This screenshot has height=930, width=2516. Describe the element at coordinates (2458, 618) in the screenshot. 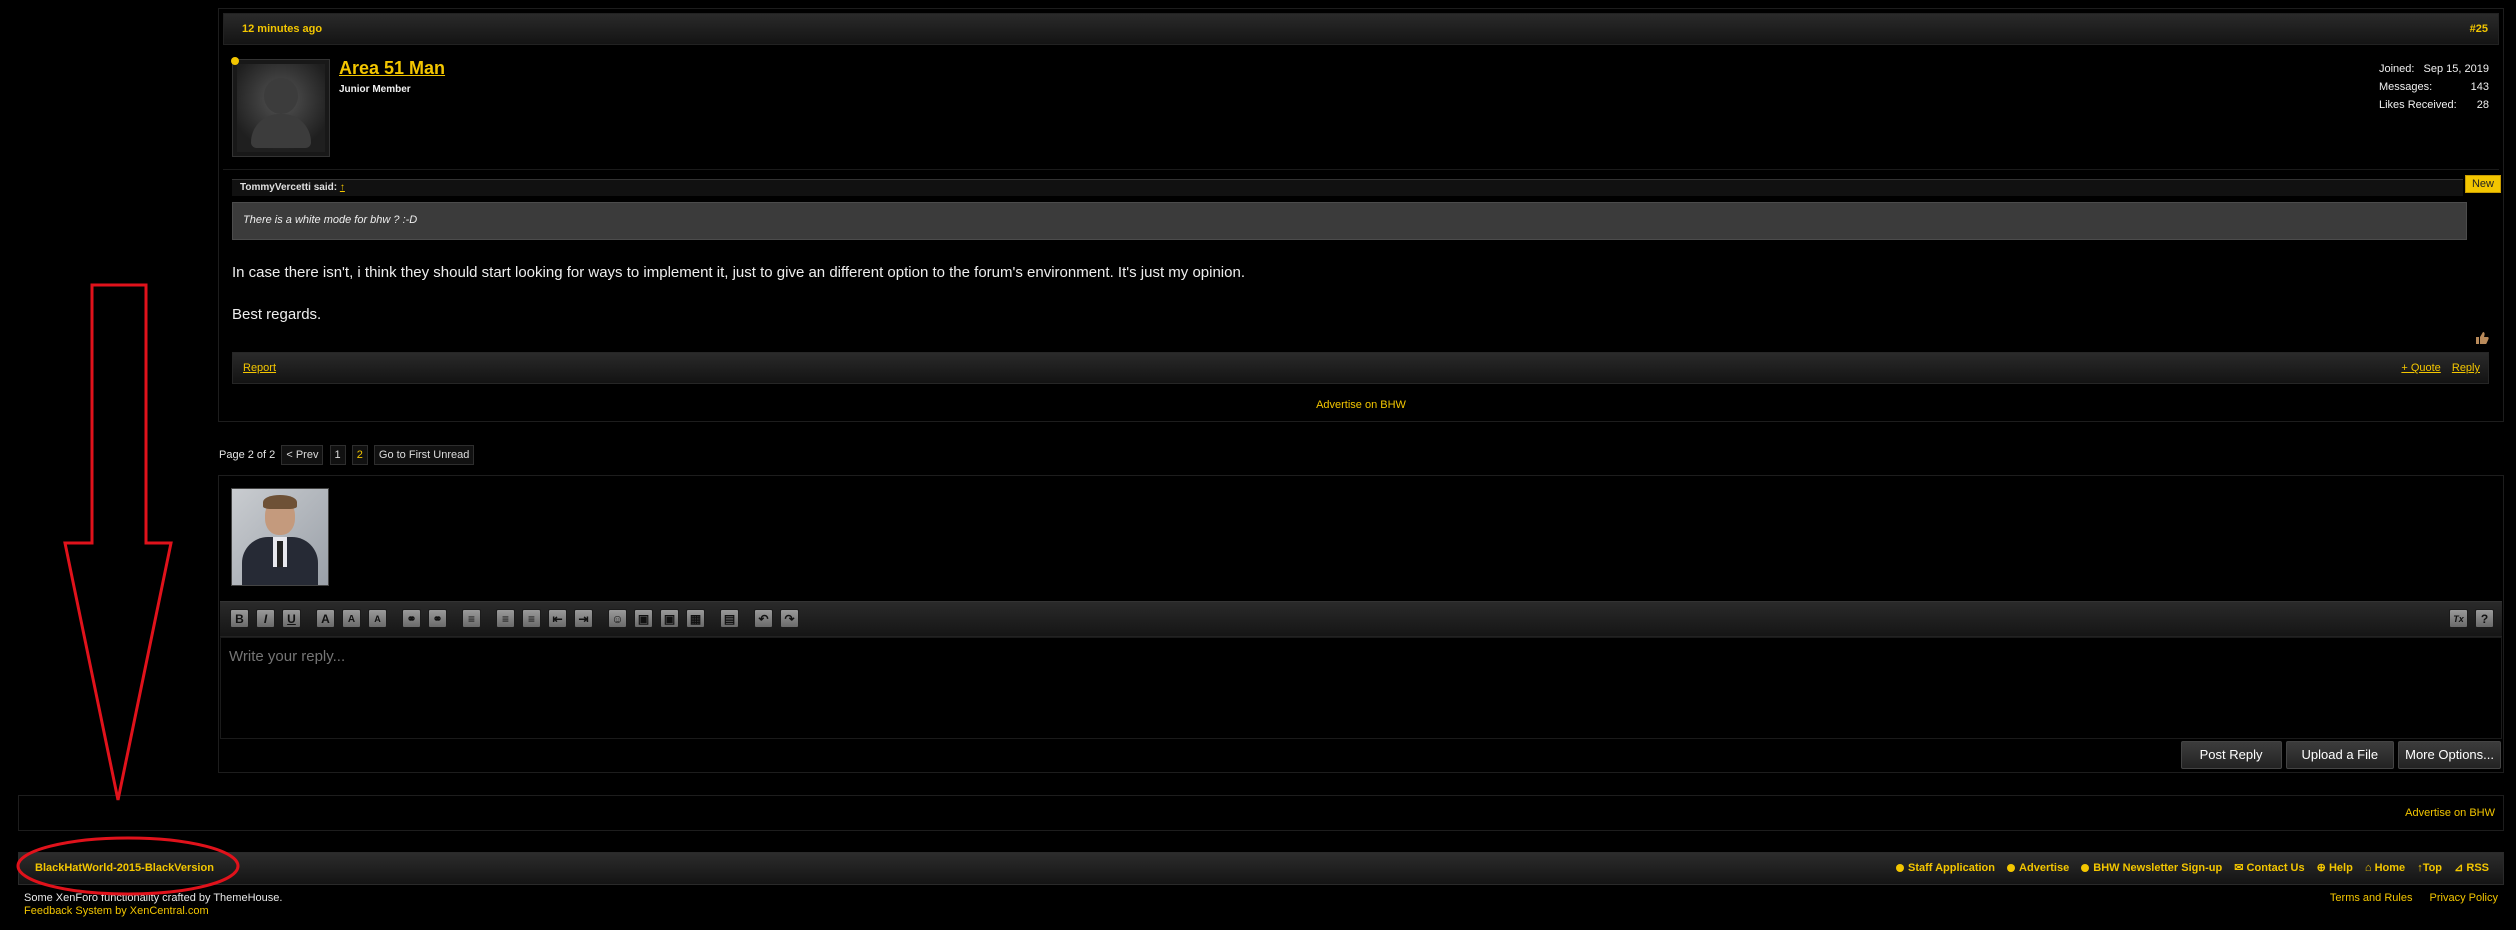

I see `remove-format-icon: Tx` at that location.